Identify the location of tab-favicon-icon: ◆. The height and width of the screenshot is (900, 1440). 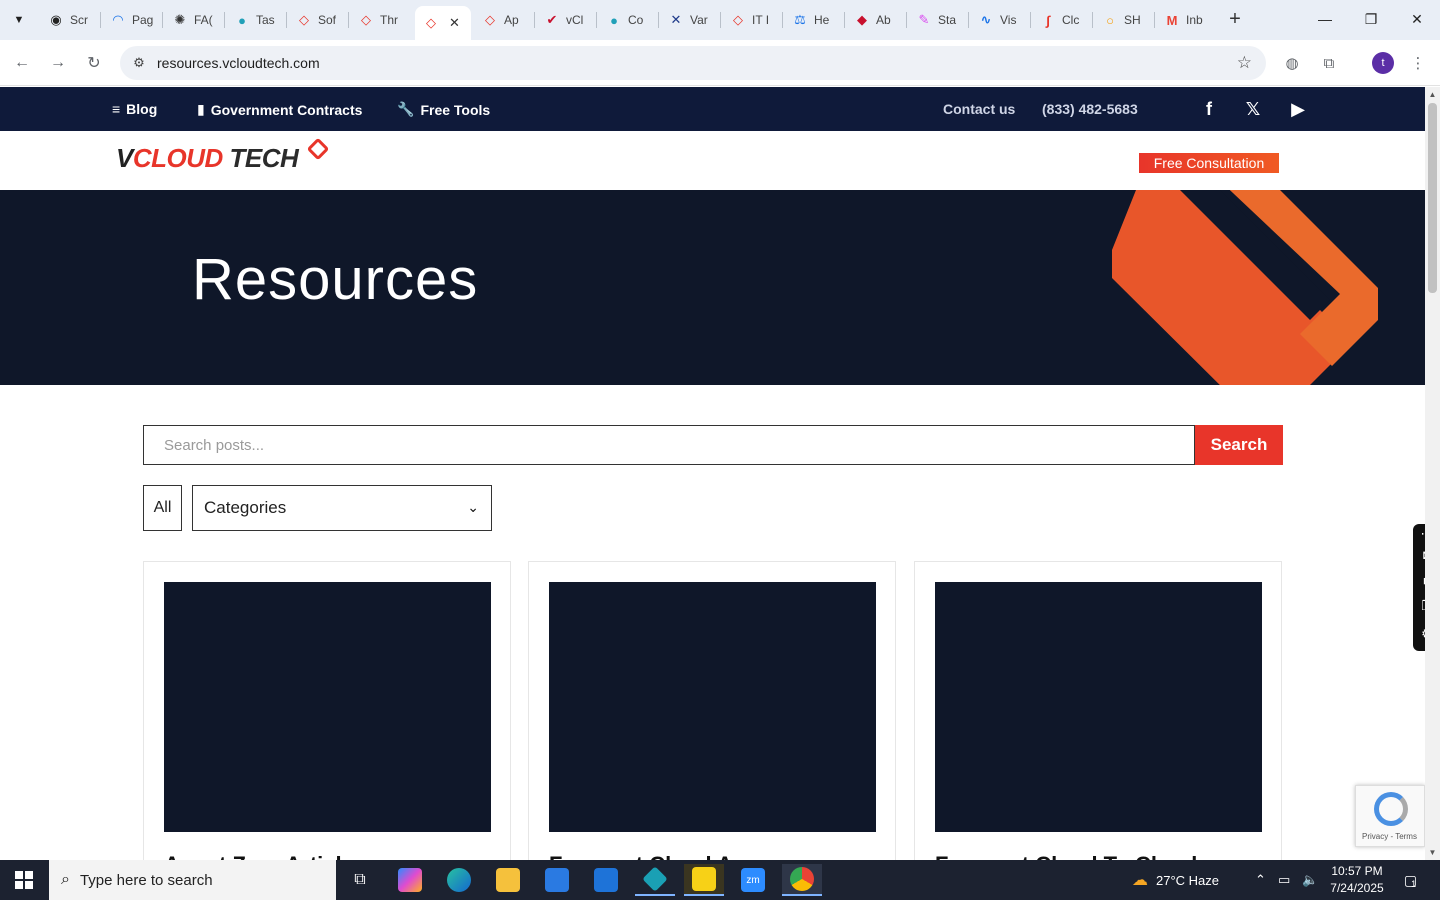
(862, 19).